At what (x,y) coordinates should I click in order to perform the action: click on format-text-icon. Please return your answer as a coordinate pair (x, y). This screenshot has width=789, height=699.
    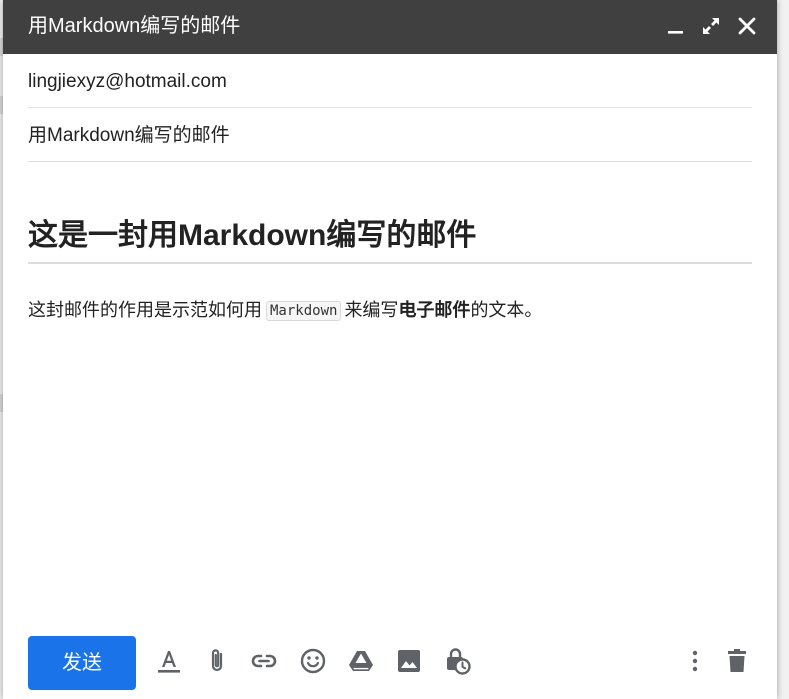
    Looking at the image, I should click on (169, 661).